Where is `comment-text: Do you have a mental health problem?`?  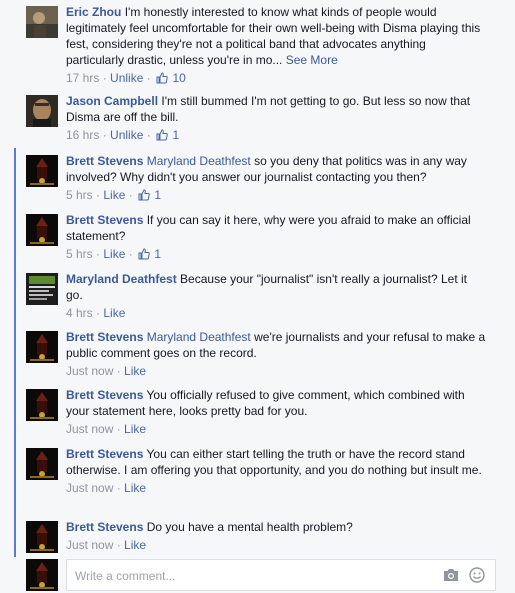
comment-text: Do you have a mental health problem? is located at coordinates (249, 527).